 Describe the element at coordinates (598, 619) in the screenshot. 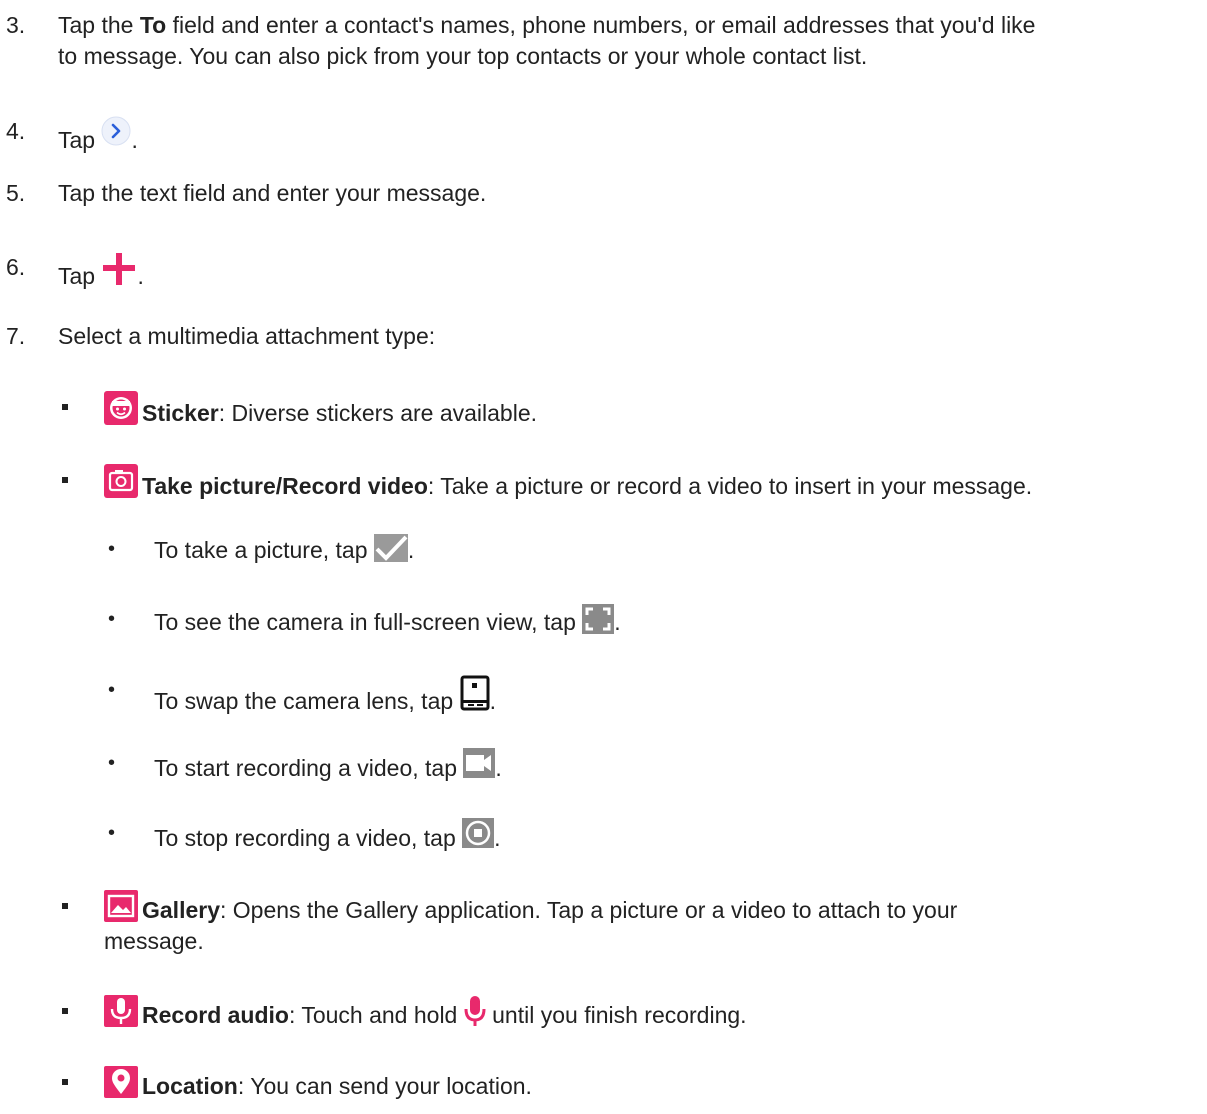

I see `fullscreen-icon` at that location.